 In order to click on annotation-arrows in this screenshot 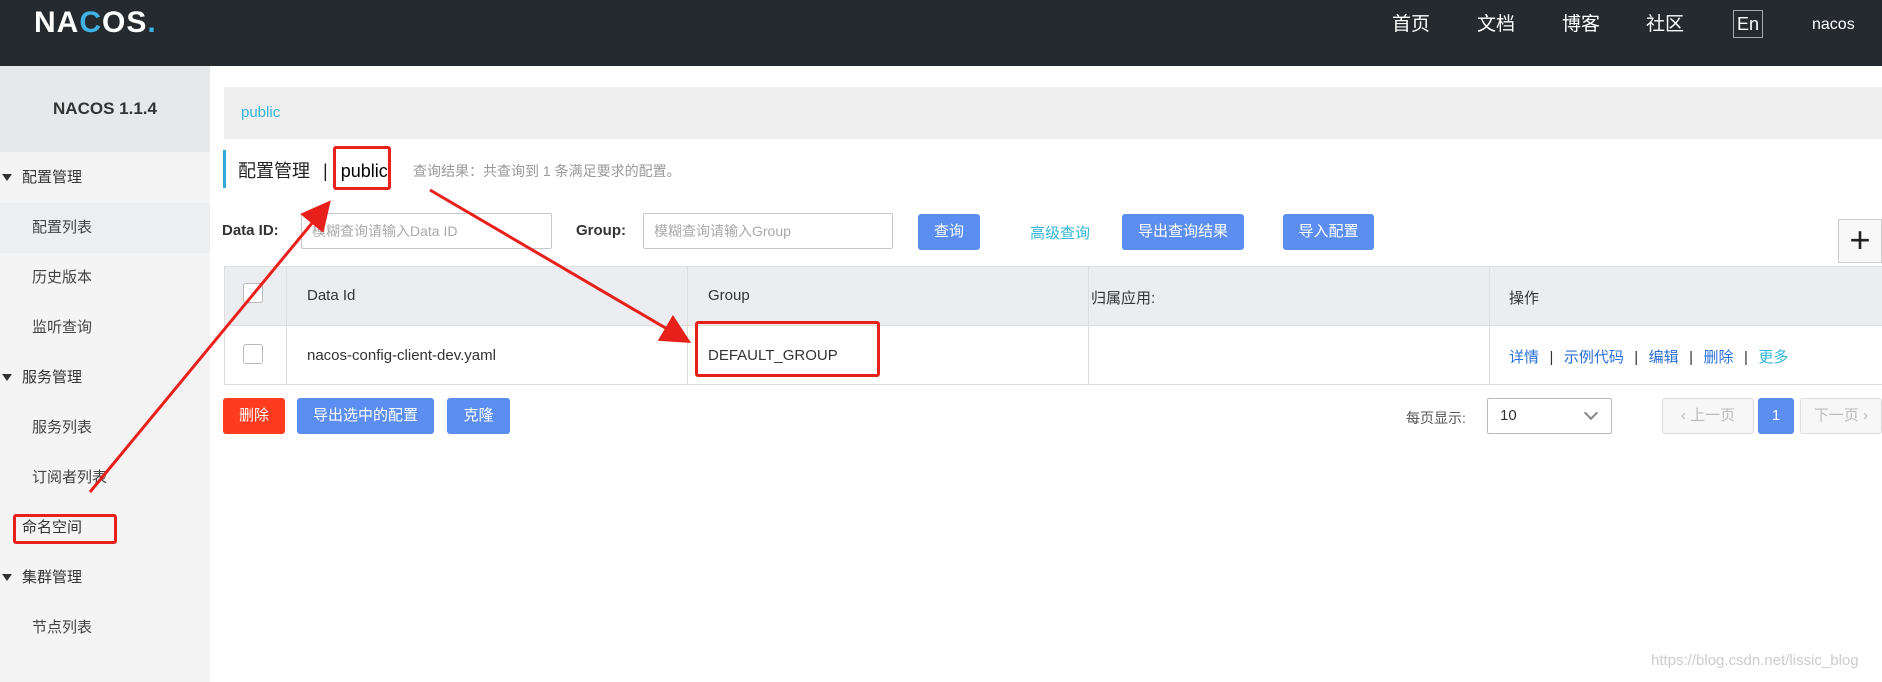, I will do `click(390, 340)`.